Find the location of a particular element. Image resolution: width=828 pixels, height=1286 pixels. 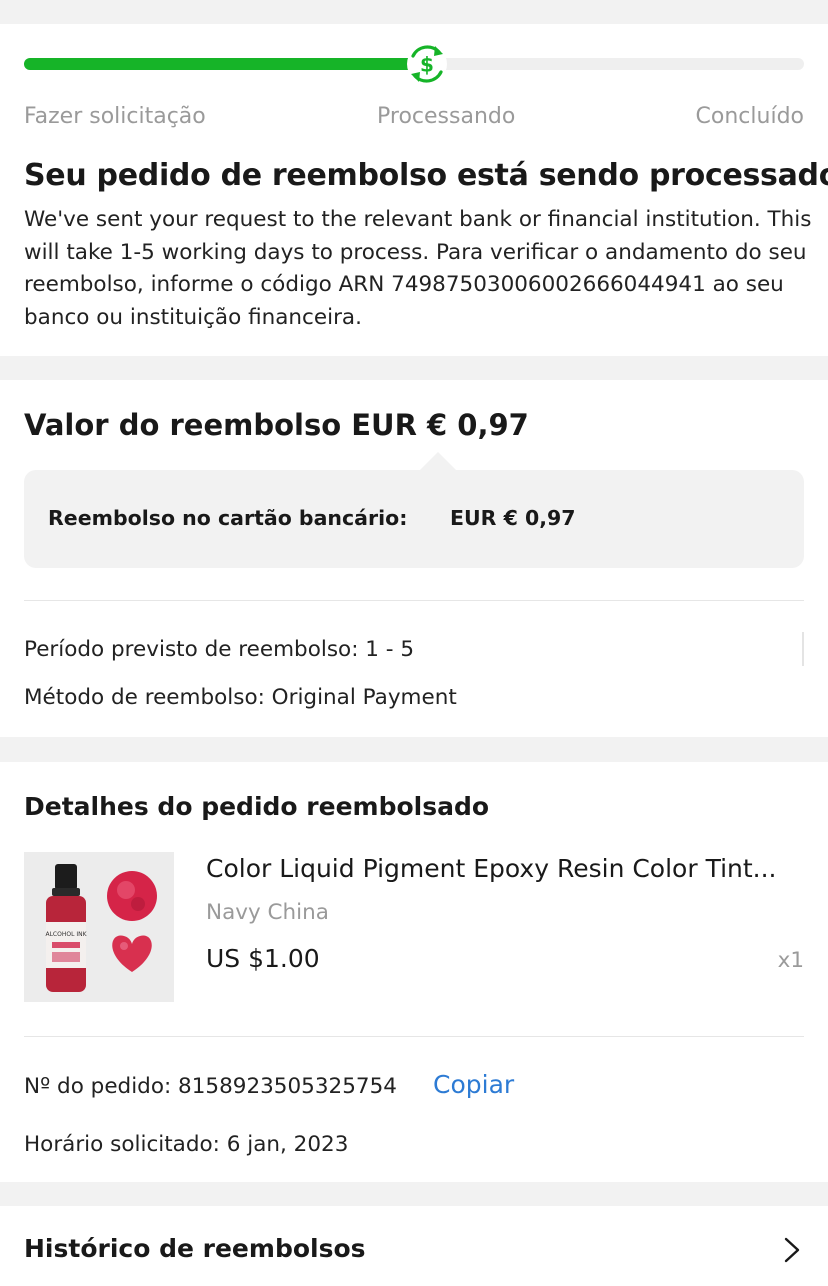

order-details-title: Detalhes do pedido reembolsado is located at coordinates (257, 806).